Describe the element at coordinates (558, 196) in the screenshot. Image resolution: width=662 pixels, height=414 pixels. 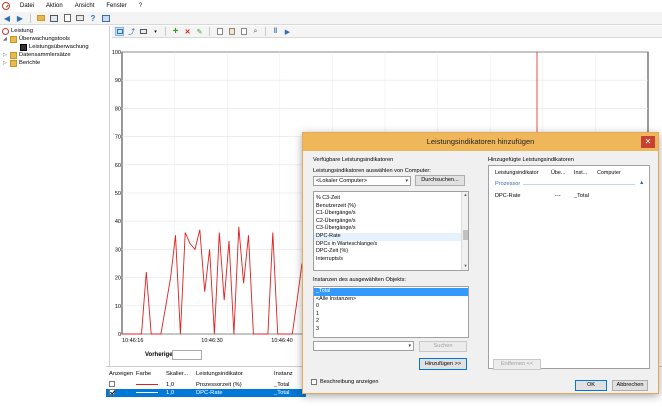
I see `added-counter-parent: ---` at that location.